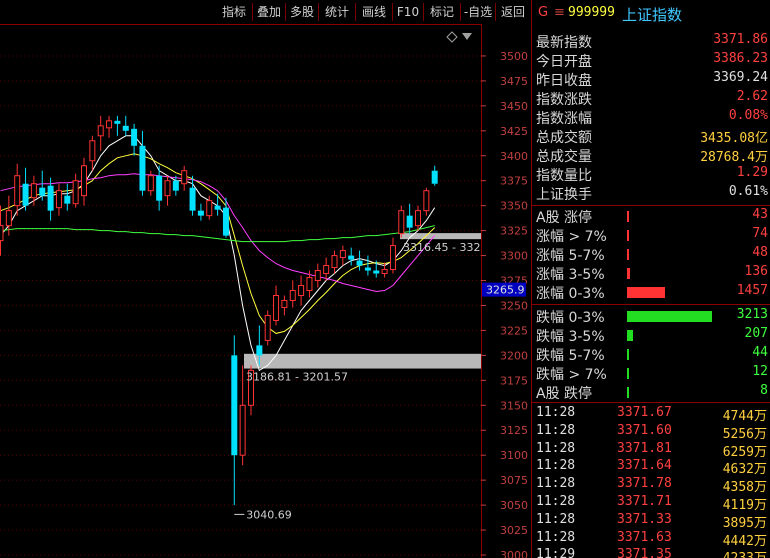 The height and width of the screenshot is (558, 770). I want to click on quote-row: 上证换手 0.61%, so click(651, 193).